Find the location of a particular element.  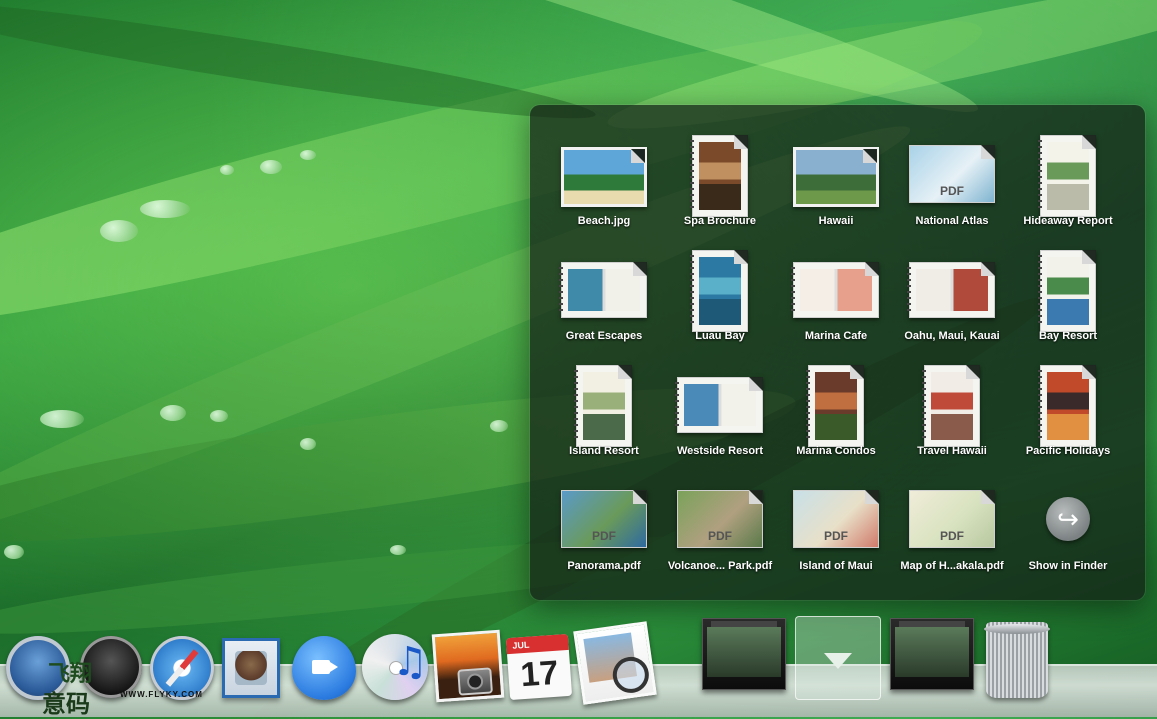

stack-item: Westside Resort is located at coordinates (720, 402).